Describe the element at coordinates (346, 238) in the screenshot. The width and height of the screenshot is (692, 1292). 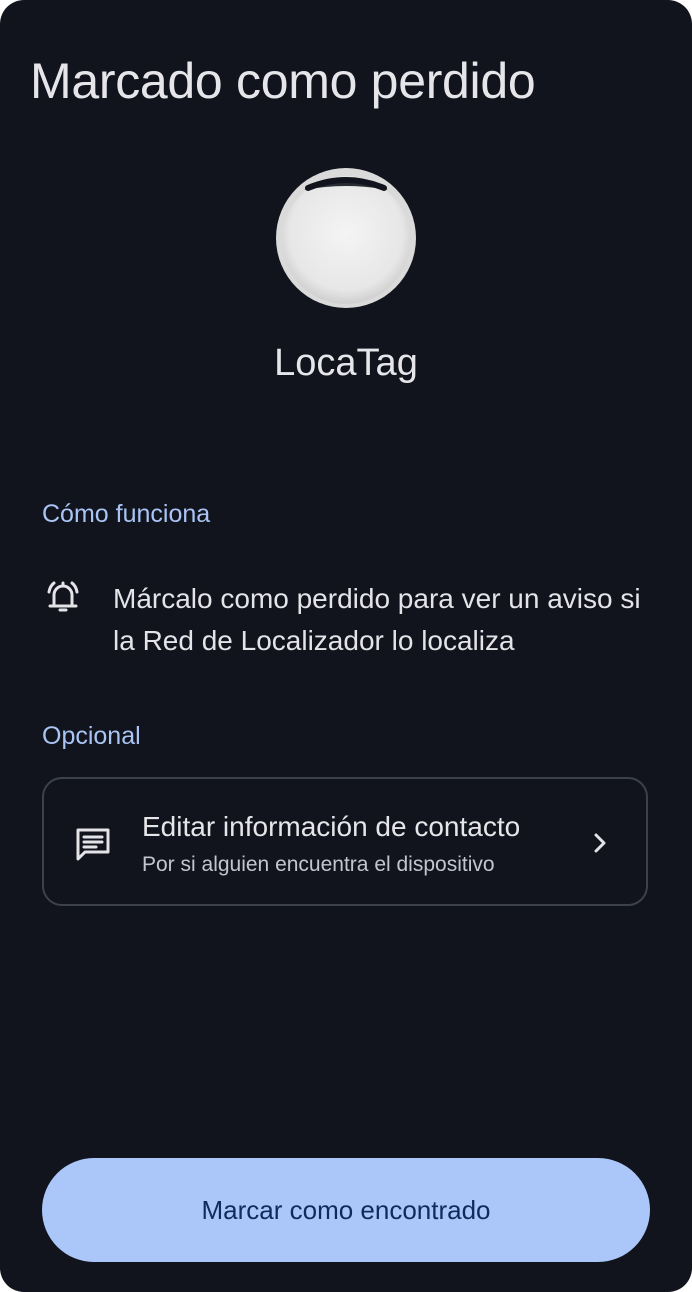
I see `tag-device-image` at that location.